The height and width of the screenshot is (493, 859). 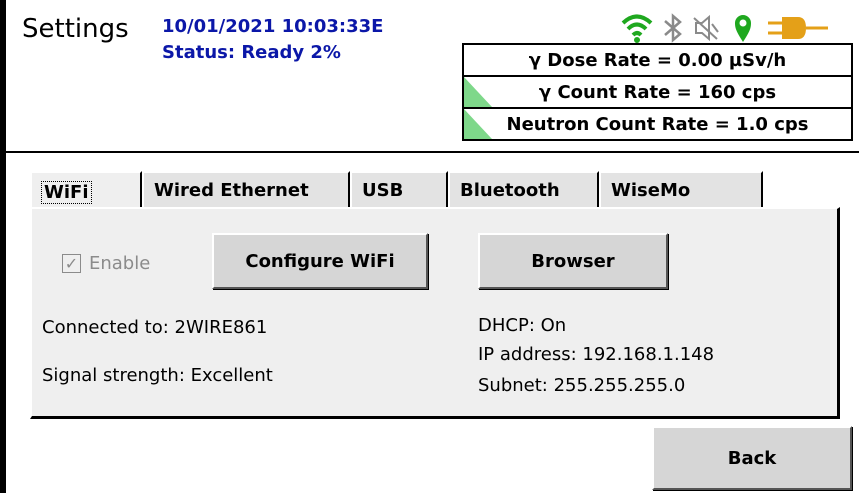 I want to click on tab-wired-ethernet: Wired Ethernet, so click(x=246, y=189).